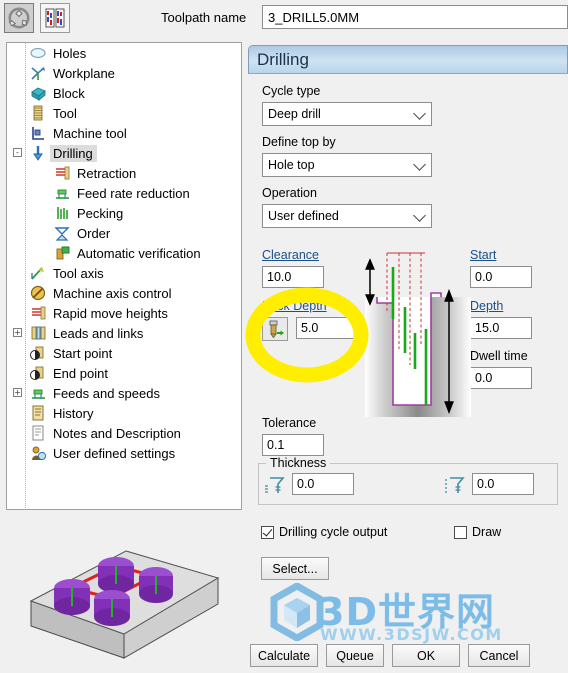 This screenshot has height=673, width=568. What do you see at coordinates (499, 655) in the screenshot?
I see `cancel-button: Cancel` at bounding box center [499, 655].